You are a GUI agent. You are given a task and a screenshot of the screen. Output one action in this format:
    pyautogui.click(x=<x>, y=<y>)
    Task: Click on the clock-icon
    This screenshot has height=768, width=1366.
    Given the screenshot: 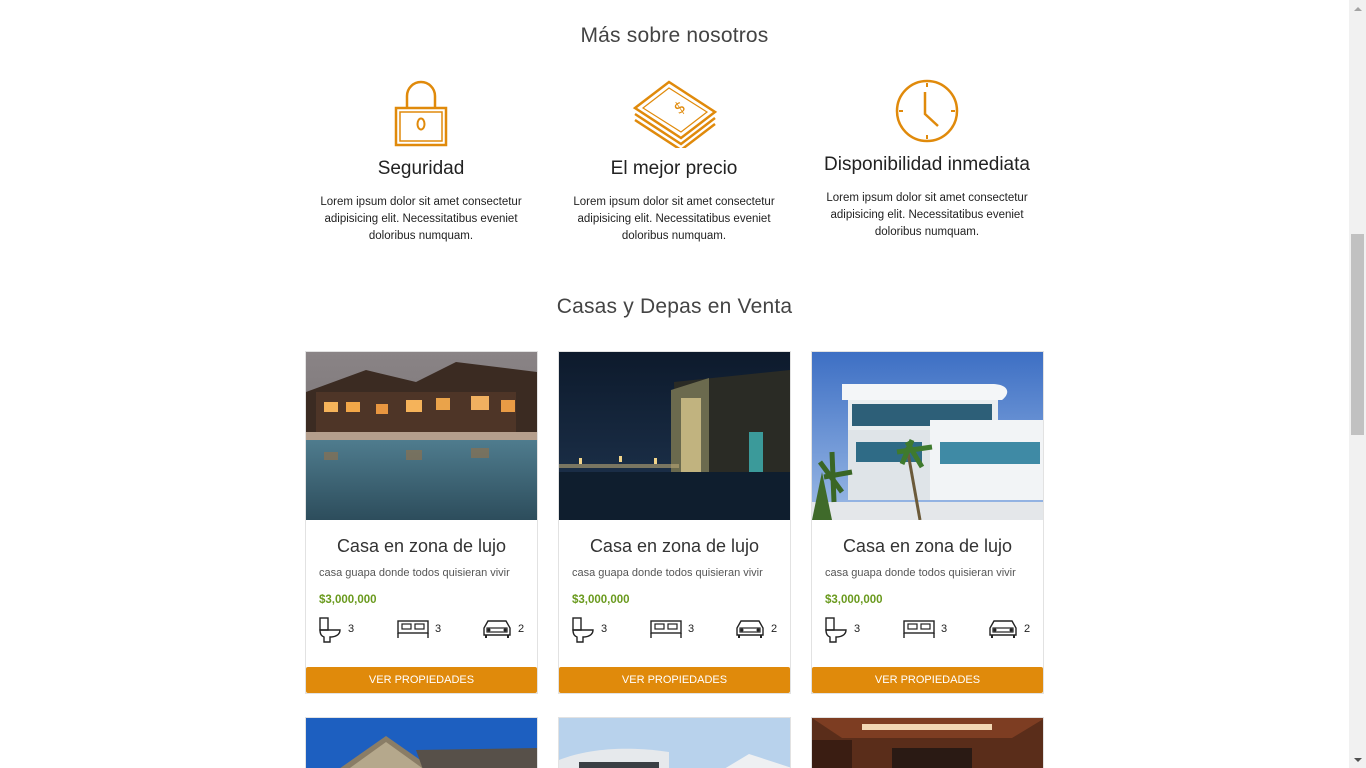 What is the action you would take?
    pyautogui.click(x=927, y=111)
    